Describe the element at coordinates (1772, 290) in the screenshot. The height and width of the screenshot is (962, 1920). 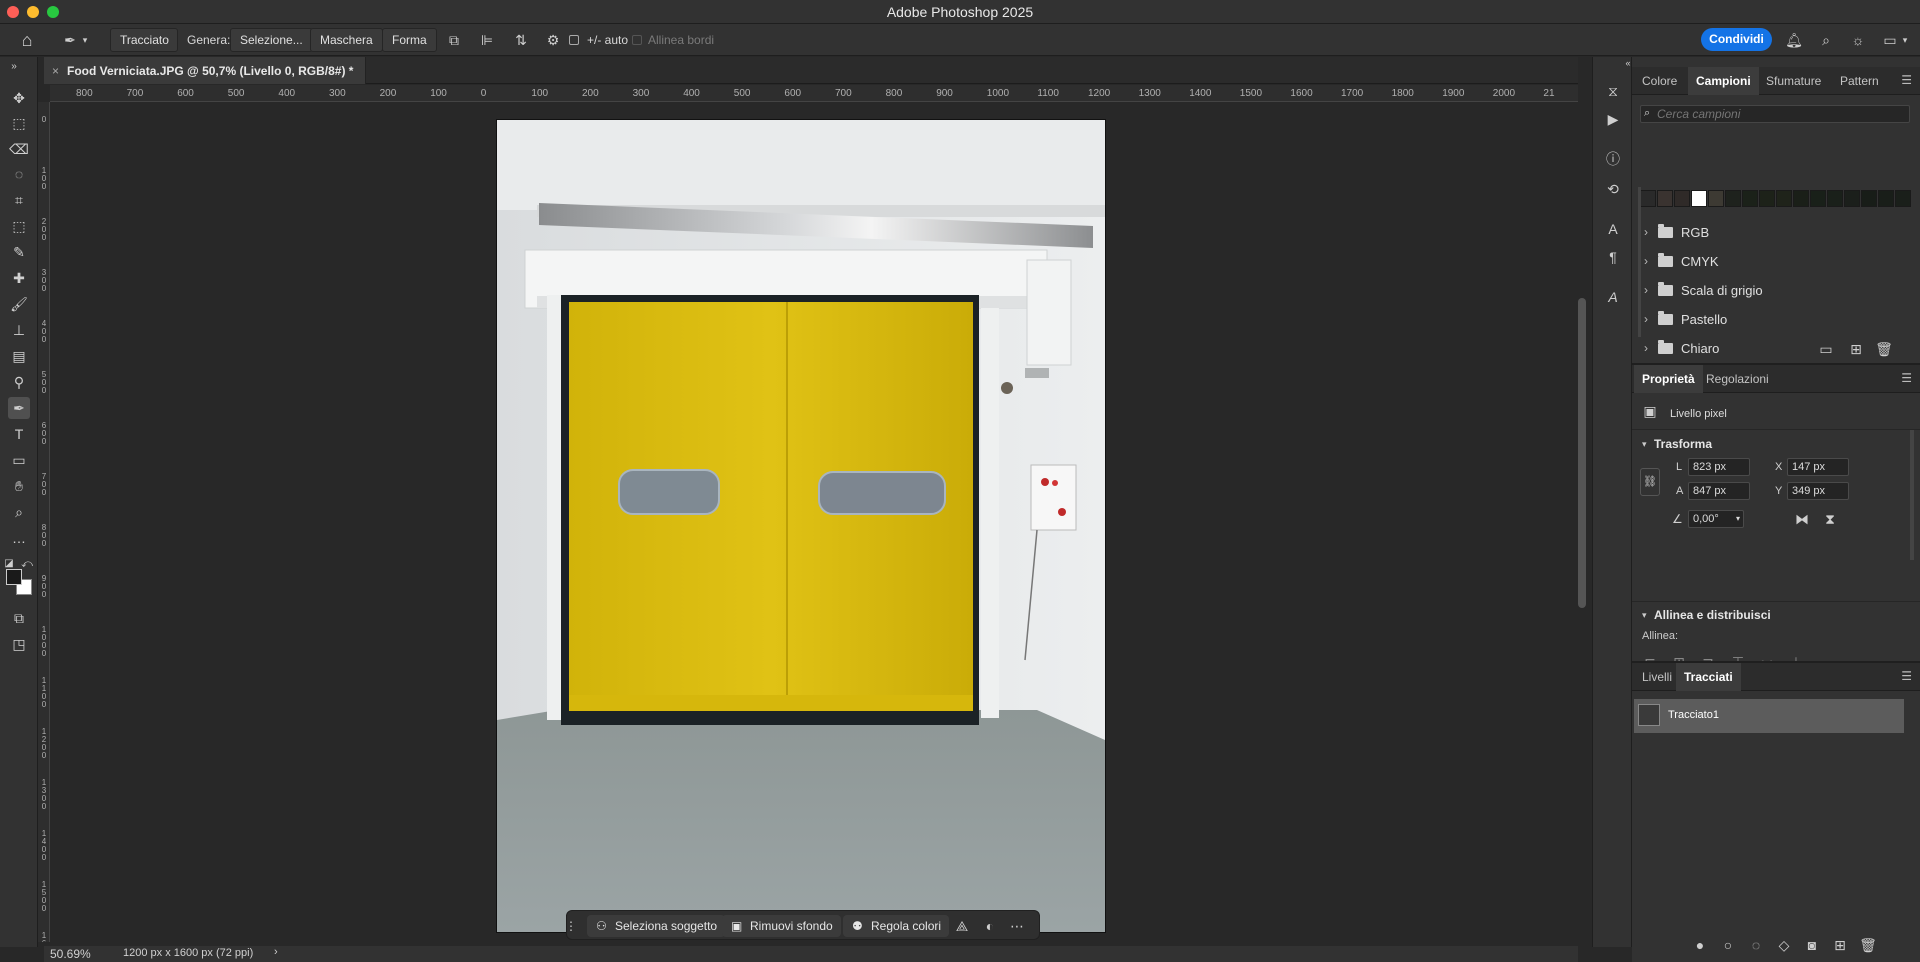
I see `swatch-group-scala-di-grigio: › Scala di grigio` at that location.